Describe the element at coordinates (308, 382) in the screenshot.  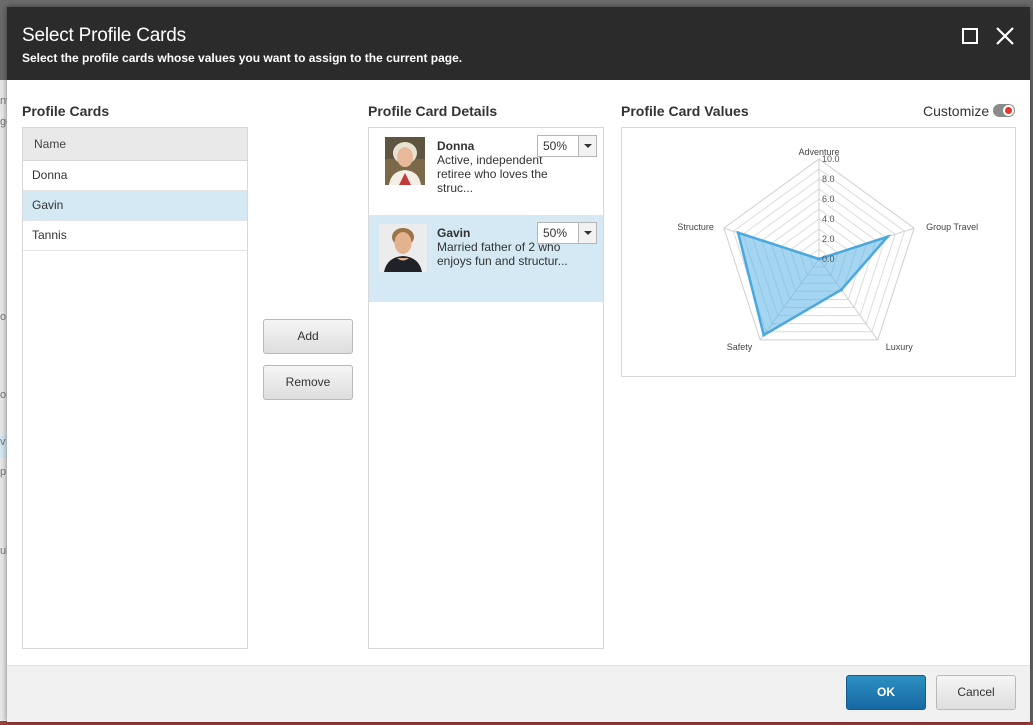
I see `remove-button: Remove` at that location.